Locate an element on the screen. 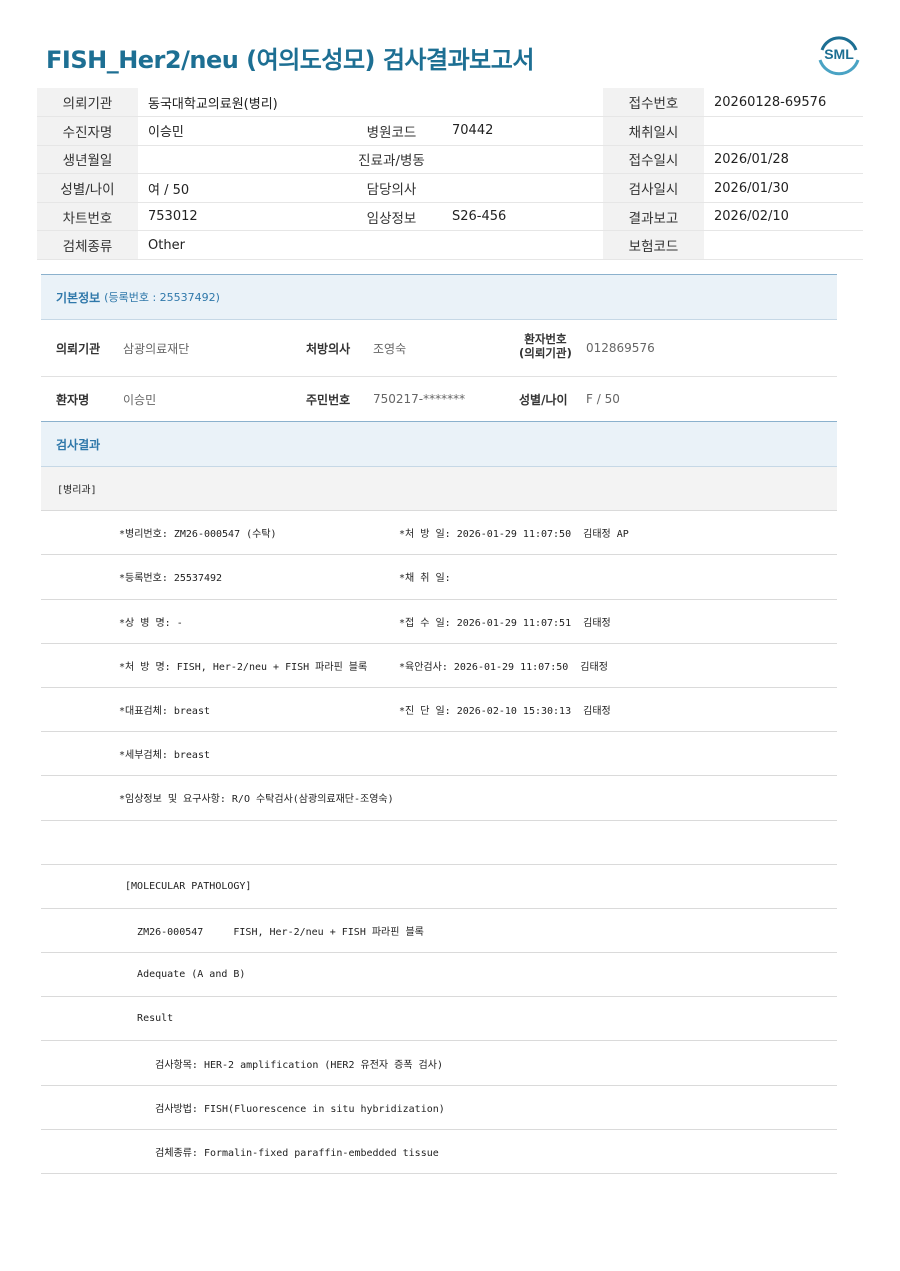 The image size is (900, 1271). header-label: 담당의사 is located at coordinates (391, 188).